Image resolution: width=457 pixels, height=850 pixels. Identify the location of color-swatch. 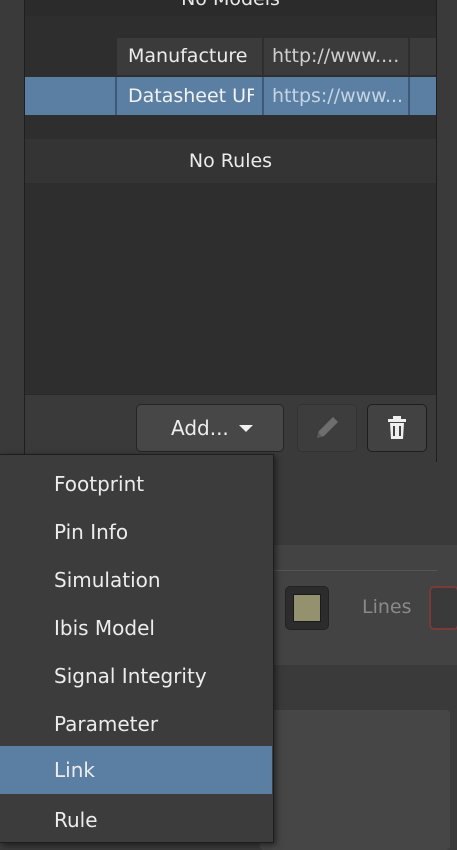
(307, 608).